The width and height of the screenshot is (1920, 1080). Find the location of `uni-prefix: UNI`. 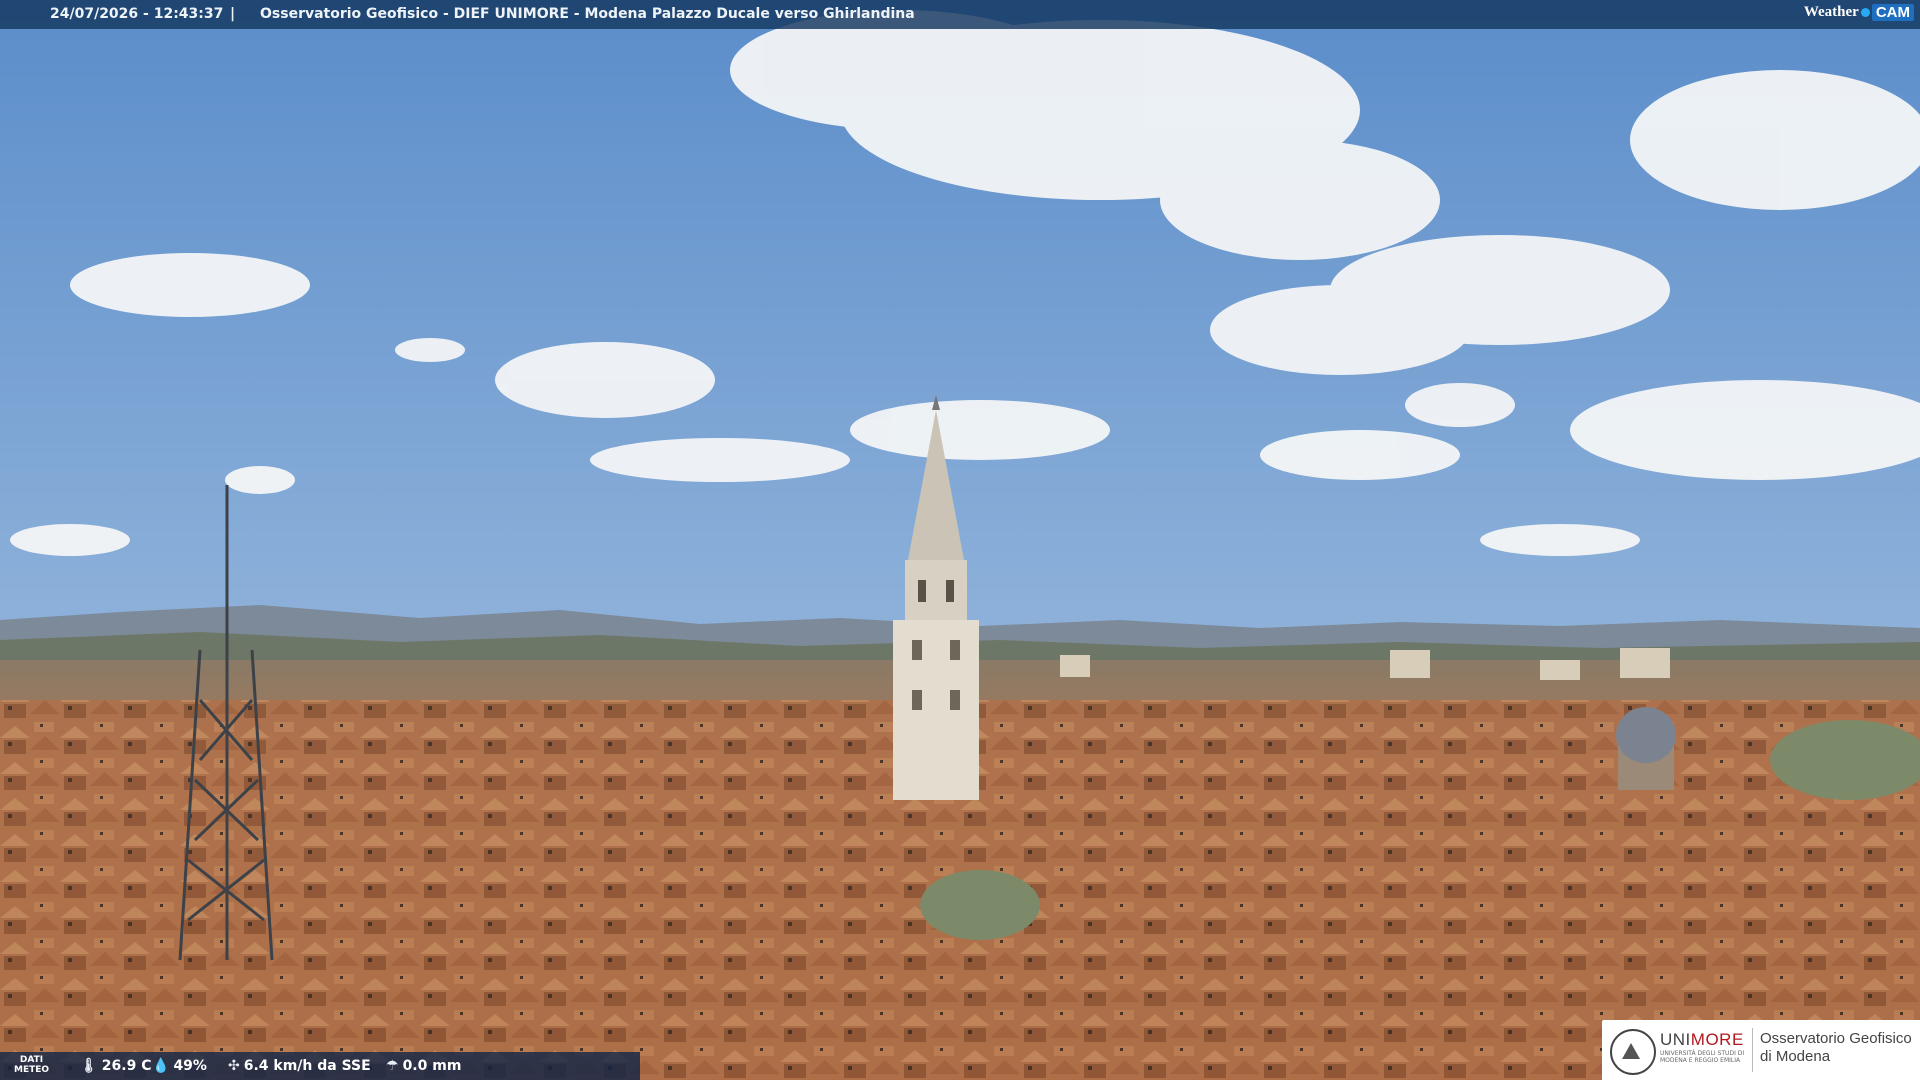

uni-prefix: UNI is located at coordinates (1675, 1039).